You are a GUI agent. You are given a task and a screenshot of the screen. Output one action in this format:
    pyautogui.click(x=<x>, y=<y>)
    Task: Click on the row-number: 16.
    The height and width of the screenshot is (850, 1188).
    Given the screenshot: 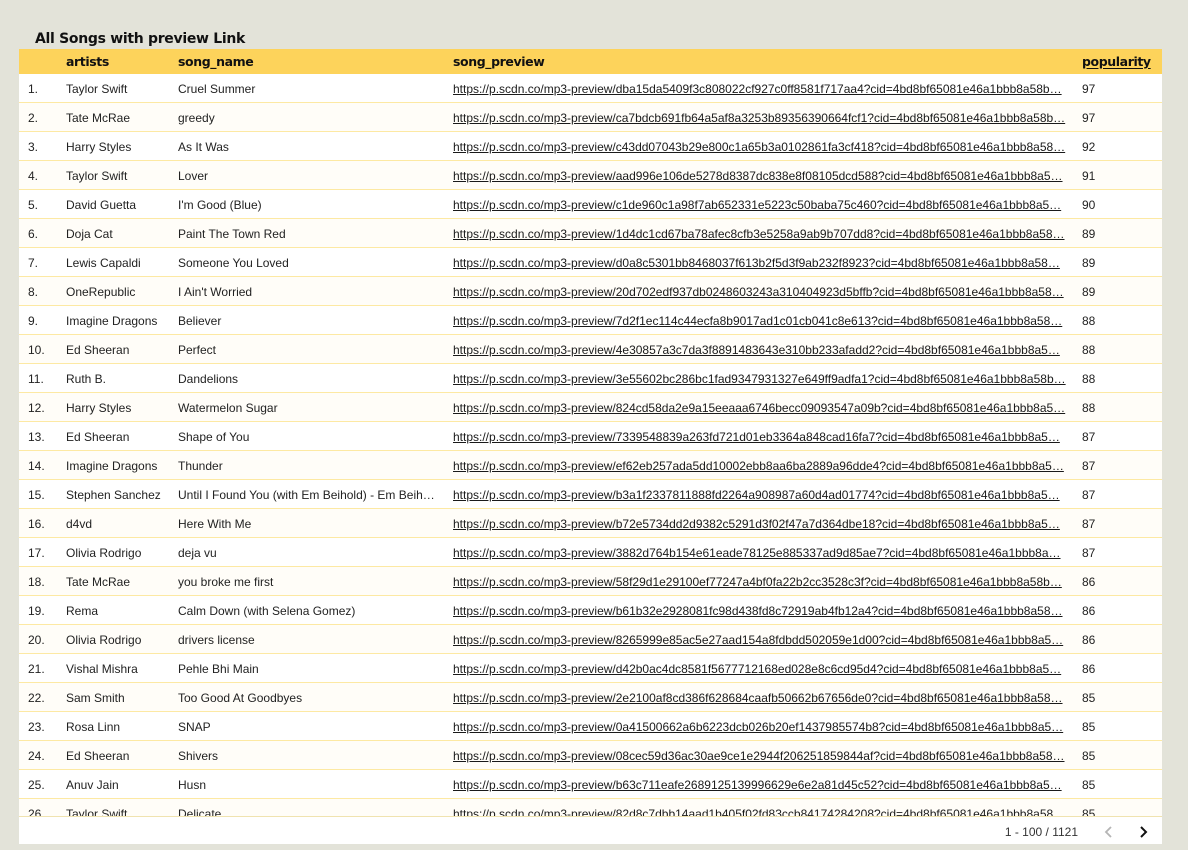 What is the action you would take?
    pyautogui.click(x=36, y=524)
    